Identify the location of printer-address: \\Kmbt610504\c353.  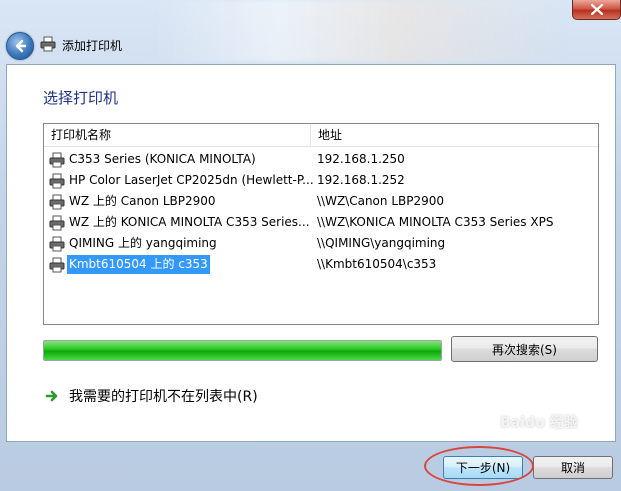
(377, 264).